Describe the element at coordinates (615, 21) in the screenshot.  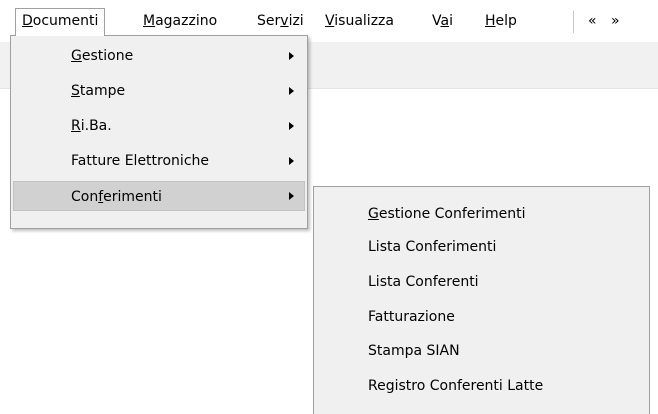
I see `nav-next-button: »` at that location.